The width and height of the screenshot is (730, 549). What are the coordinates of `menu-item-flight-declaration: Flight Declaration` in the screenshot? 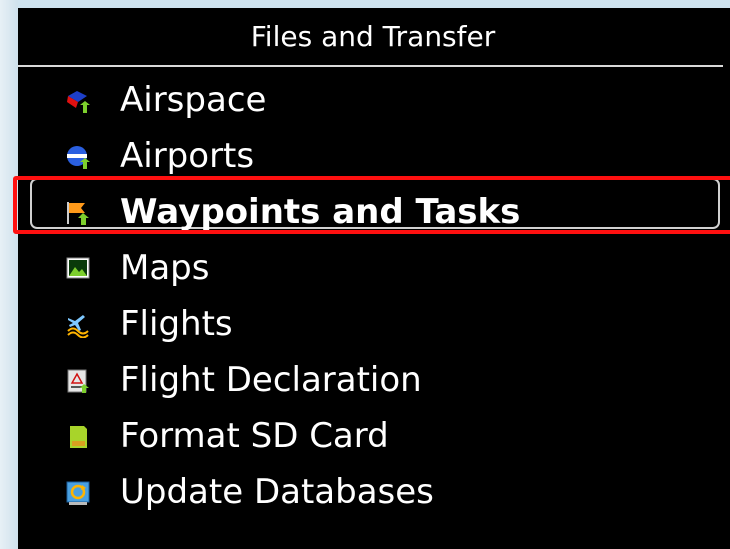 It's located at (374, 380).